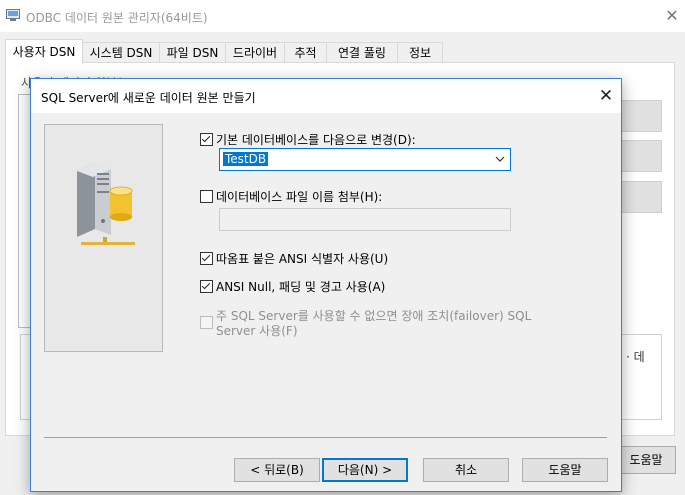 The image size is (685, 495). I want to click on back-button: < 뒤로(B), so click(277, 470).